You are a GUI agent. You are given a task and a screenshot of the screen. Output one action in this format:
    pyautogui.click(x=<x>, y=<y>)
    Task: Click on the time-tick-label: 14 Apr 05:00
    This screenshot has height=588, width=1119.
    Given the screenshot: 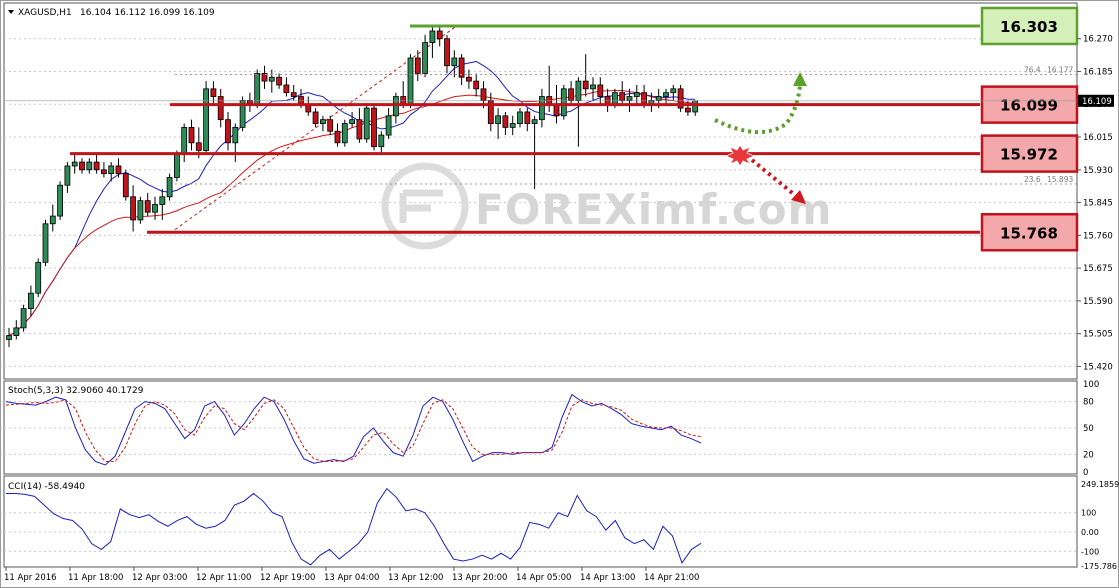 What is the action you would take?
    pyautogui.click(x=543, y=578)
    